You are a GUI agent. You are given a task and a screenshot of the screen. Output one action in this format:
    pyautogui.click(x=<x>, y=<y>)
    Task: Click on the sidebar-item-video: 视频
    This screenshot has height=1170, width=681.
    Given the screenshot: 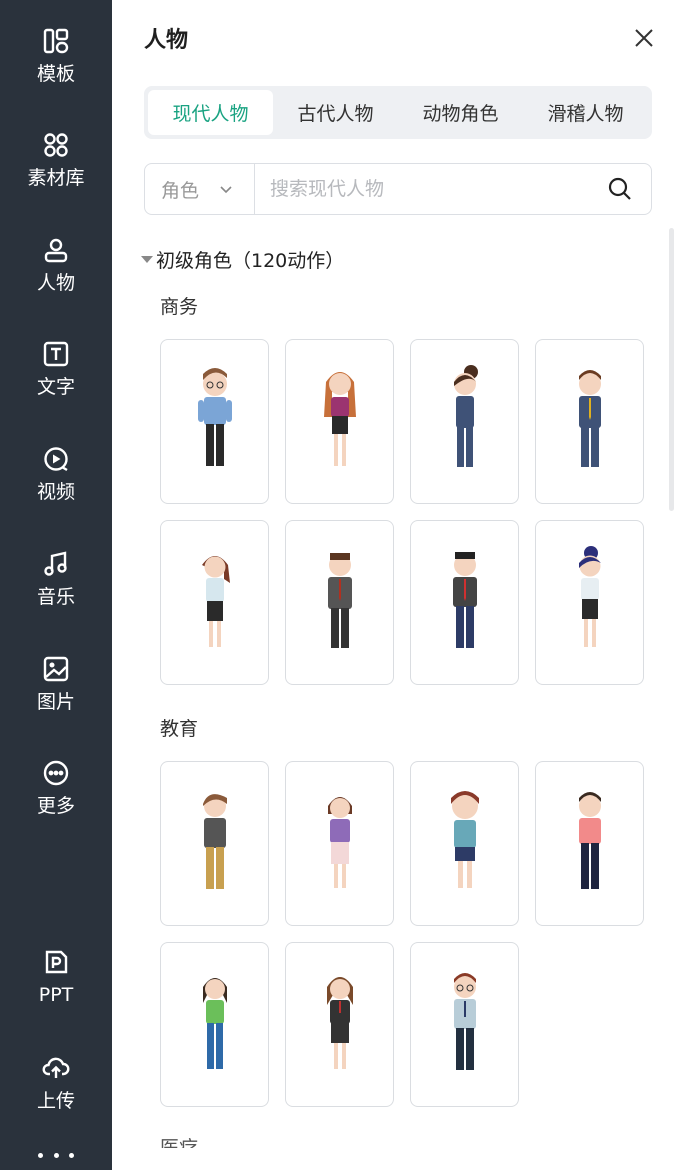 What is the action you would take?
    pyautogui.click(x=56, y=479)
    